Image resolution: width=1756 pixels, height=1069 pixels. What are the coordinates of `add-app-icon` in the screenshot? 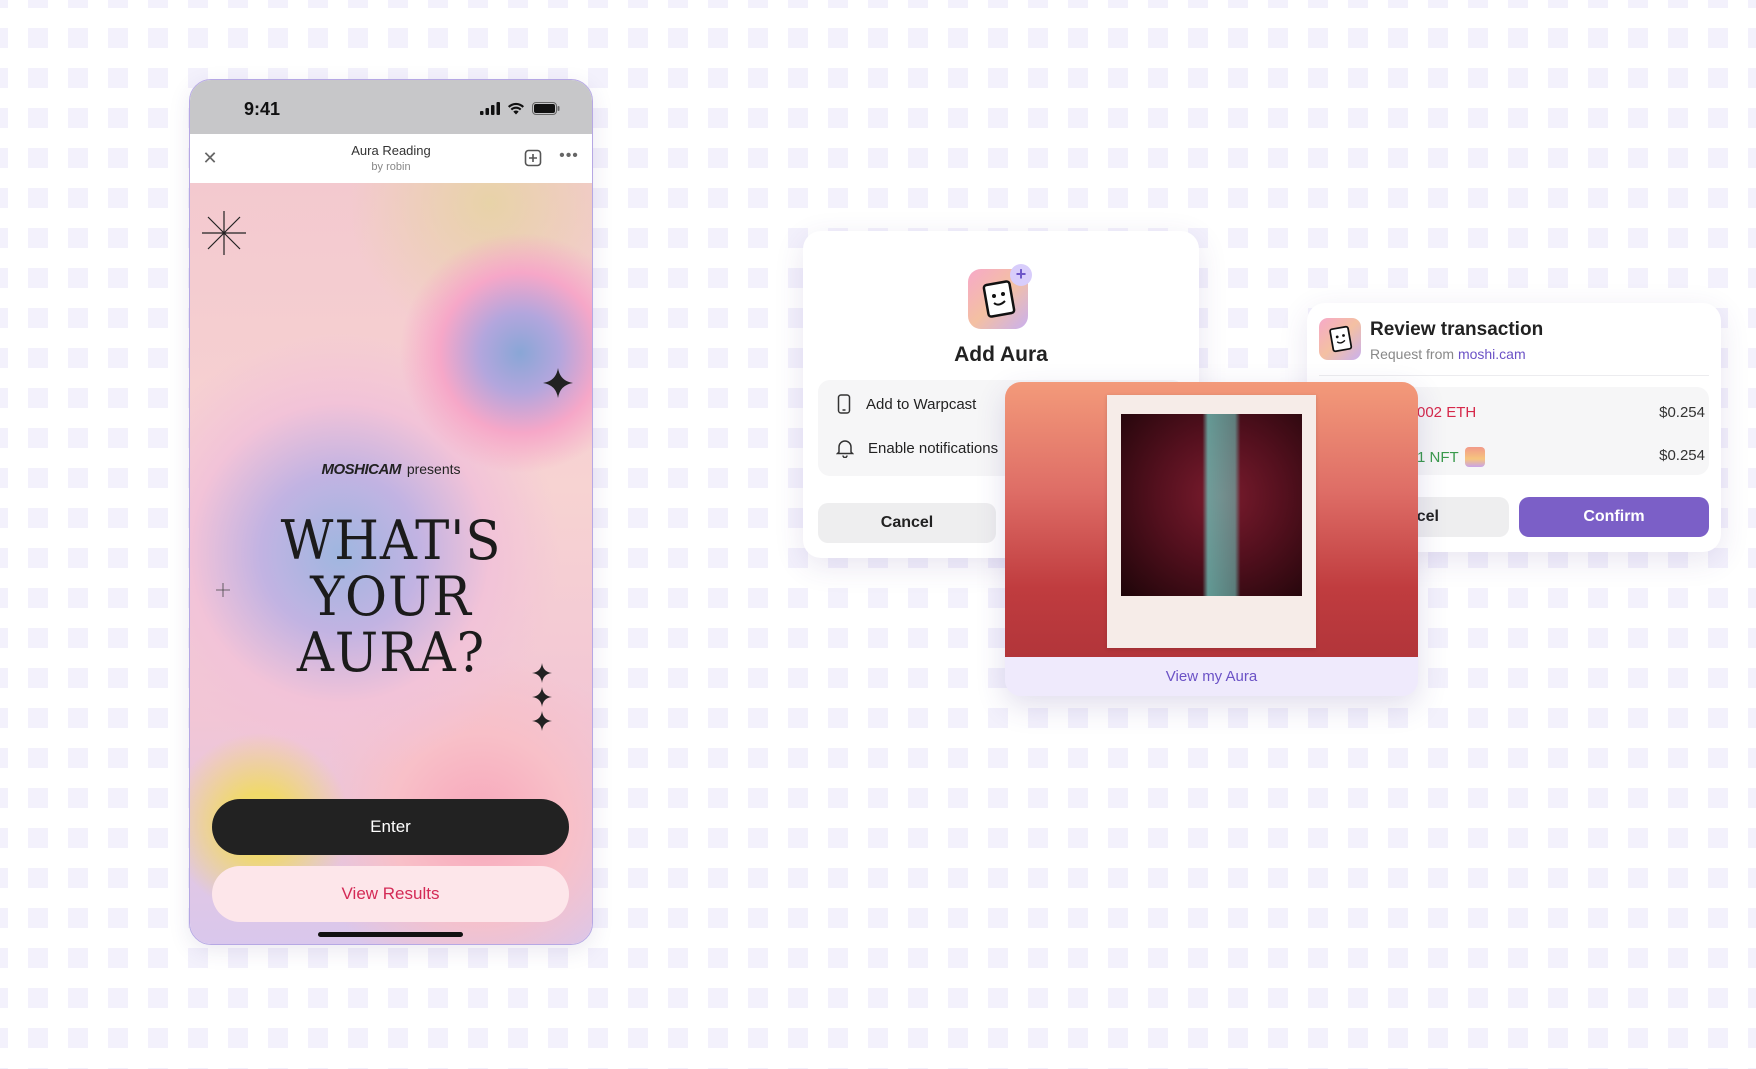 It's located at (533, 158).